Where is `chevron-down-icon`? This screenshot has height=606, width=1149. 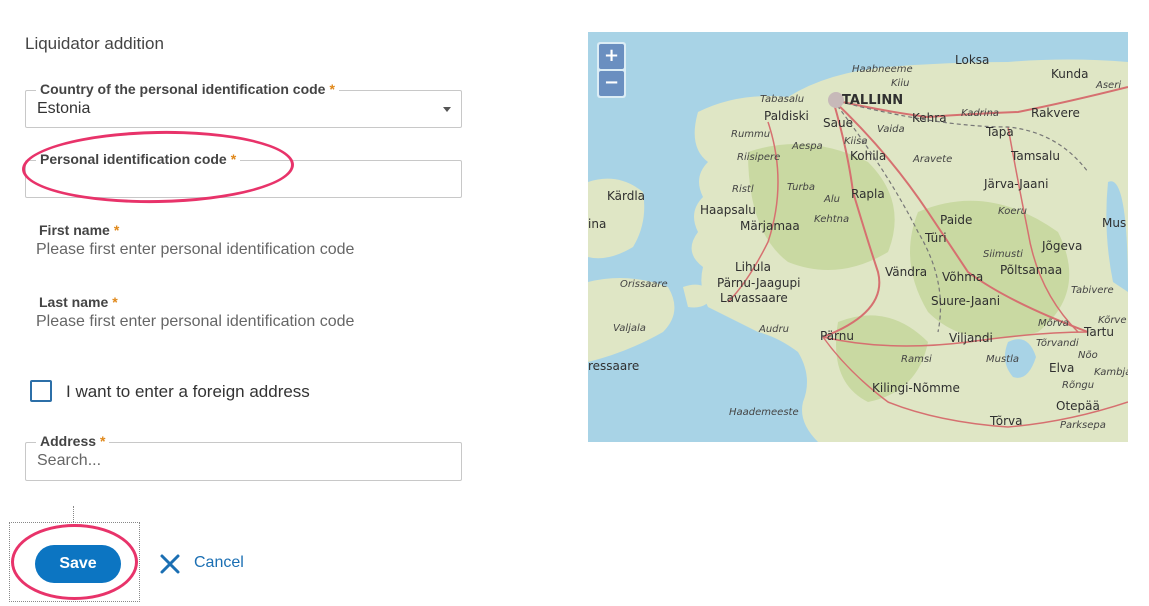
chevron-down-icon is located at coordinates (447, 109).